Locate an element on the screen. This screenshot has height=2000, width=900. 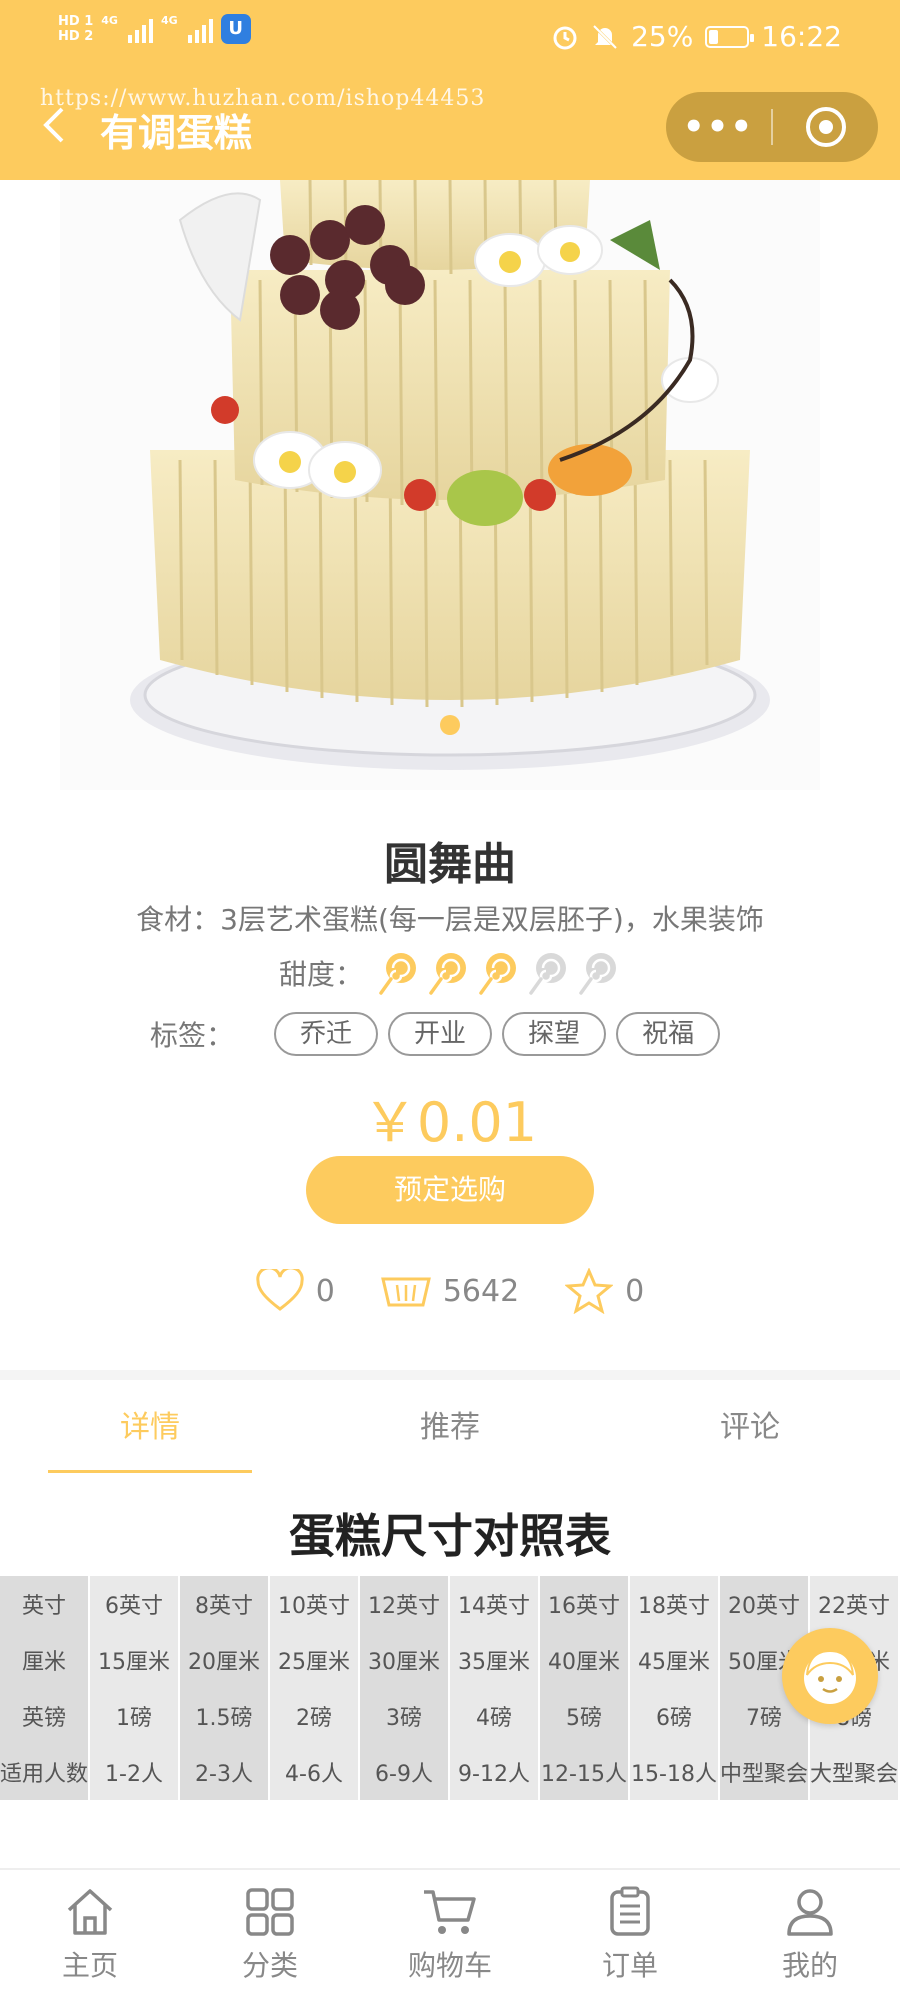
nav-category: 分类 is located at coordinates (270, 1935).